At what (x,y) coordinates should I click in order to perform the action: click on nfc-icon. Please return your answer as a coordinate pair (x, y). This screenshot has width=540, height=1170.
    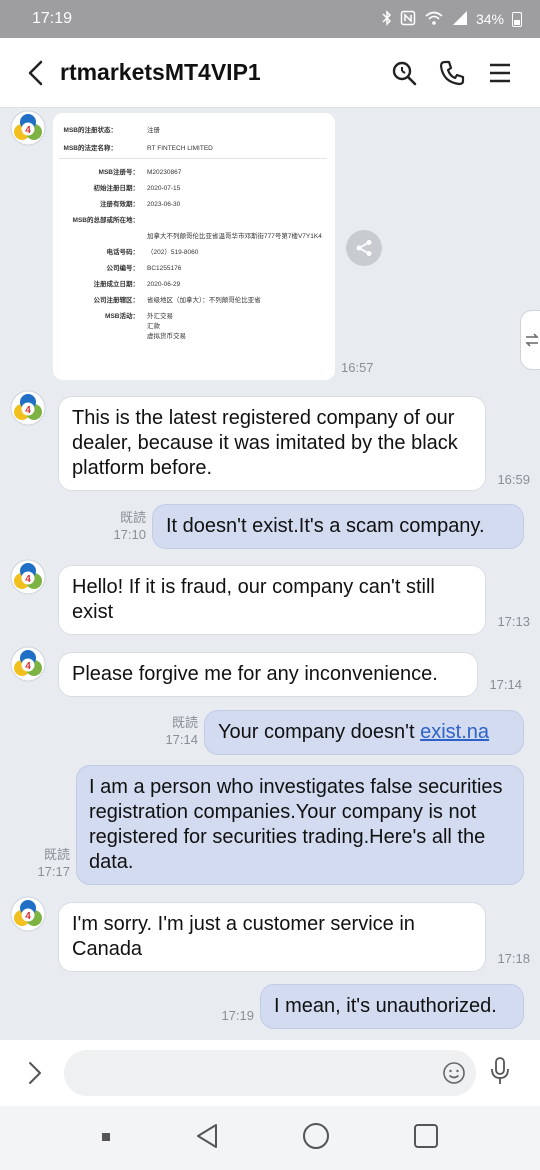
    Looking at the image, I should click on (408, 19).